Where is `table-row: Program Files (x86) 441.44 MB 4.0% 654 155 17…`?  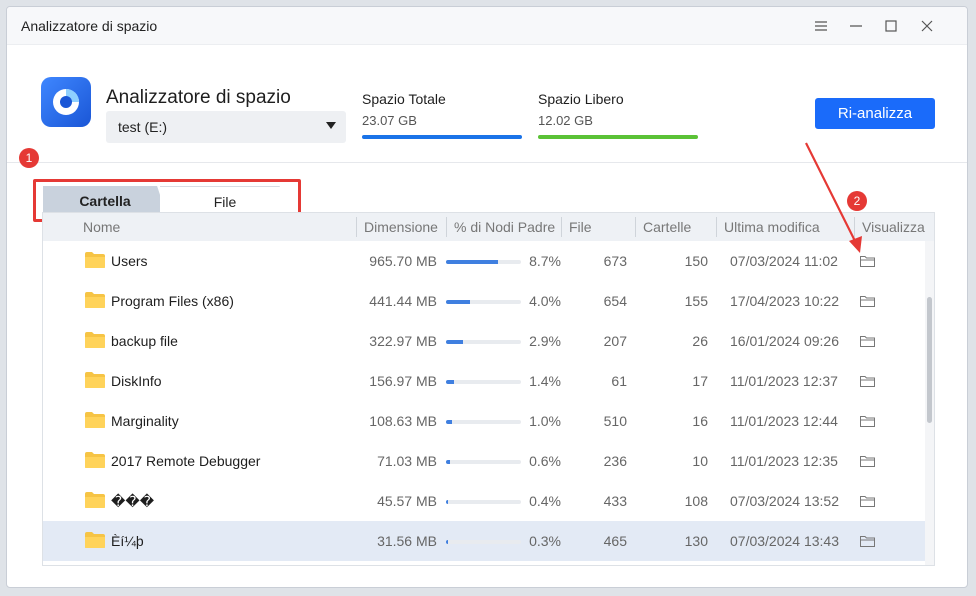 table-row: Program Files (x86) 441.44 MB 4.0% 654 155 17… is located at coordinates (485, 301).